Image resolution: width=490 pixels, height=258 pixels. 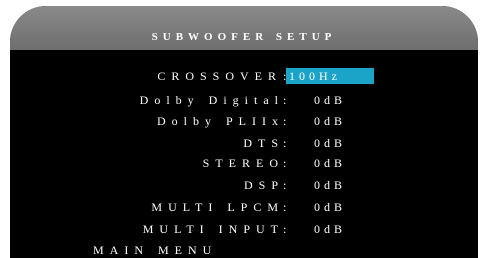 What do you see at coordinates (244, 37) in the screenshot?
I see `page-title: SUBWOOFER SETUP` at bounding box center [244, 37].